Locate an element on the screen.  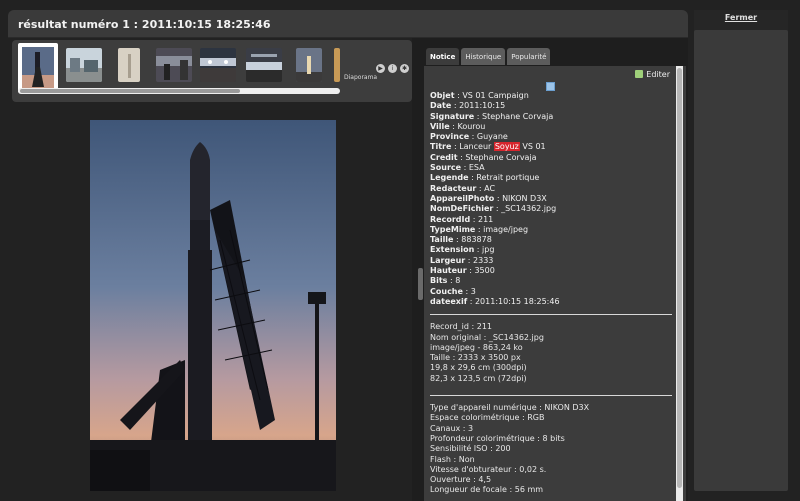
metadata-label: Legende is located at coordinates (449, 178).